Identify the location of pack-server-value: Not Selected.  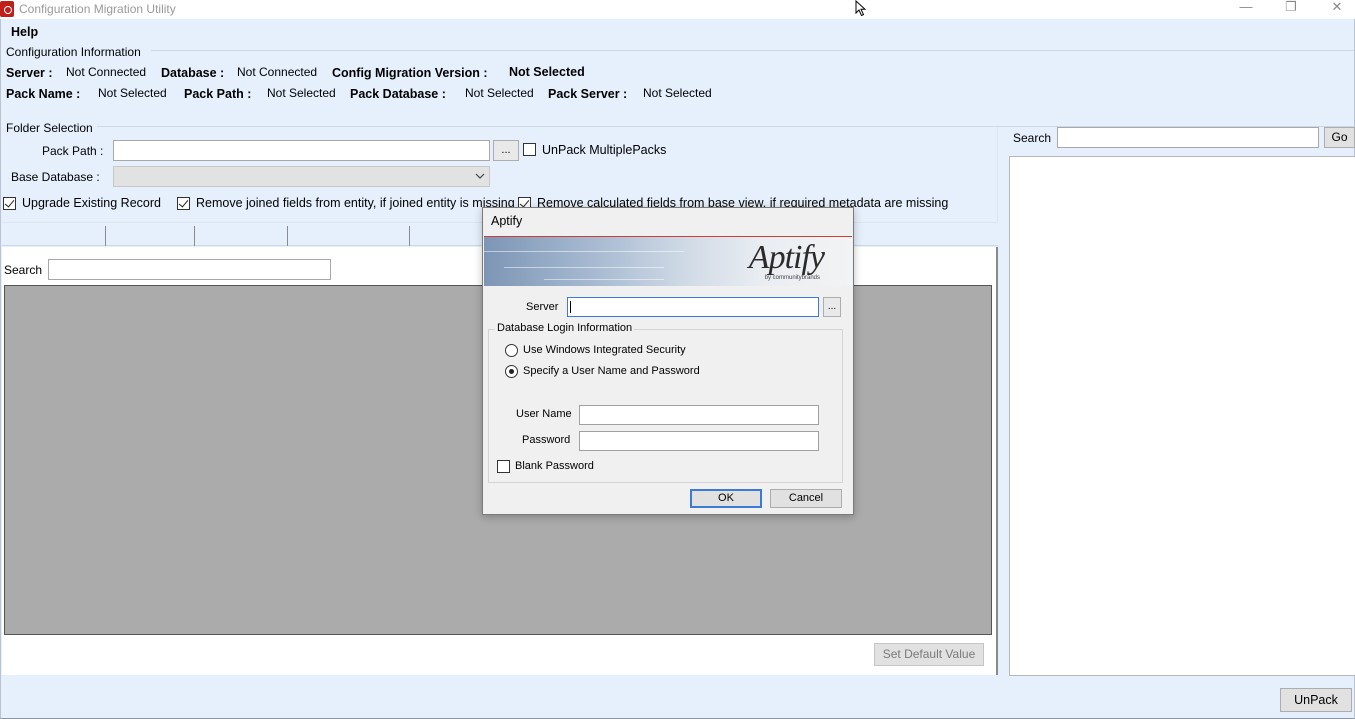
(677, 93).